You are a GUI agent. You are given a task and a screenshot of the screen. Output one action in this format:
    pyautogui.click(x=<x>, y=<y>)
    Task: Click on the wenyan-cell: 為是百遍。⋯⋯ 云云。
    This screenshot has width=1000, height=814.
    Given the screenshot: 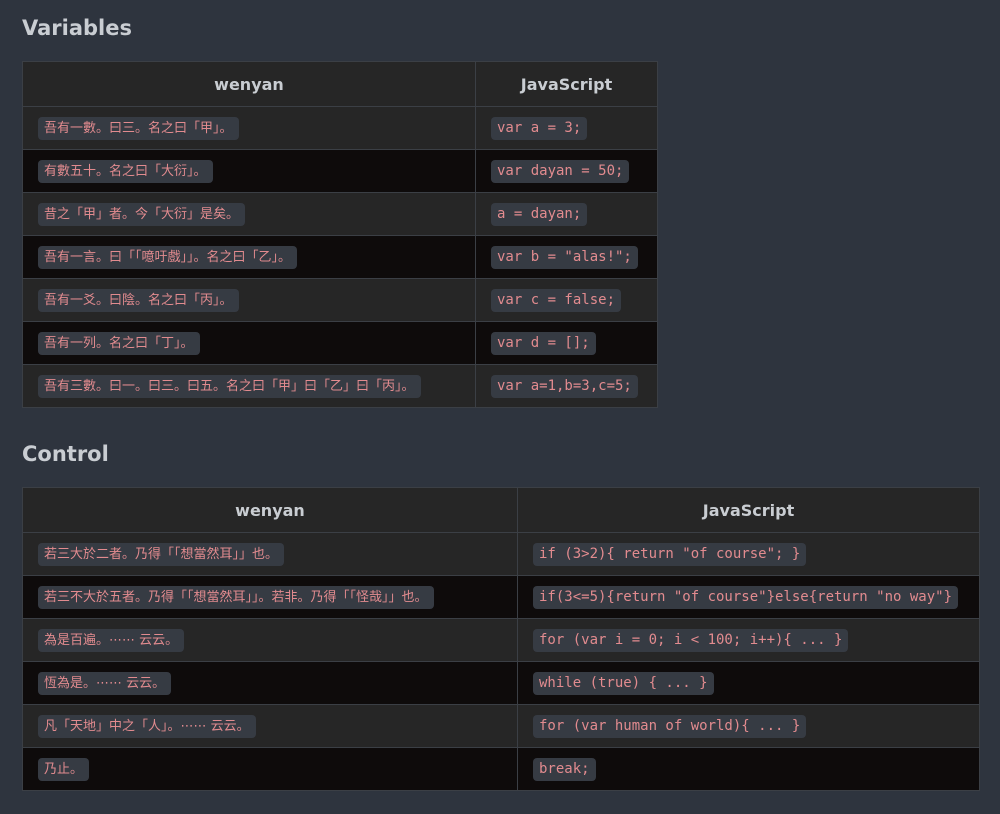 What is the action you would take?
    pyautogui.click(x=270, y=640)
    